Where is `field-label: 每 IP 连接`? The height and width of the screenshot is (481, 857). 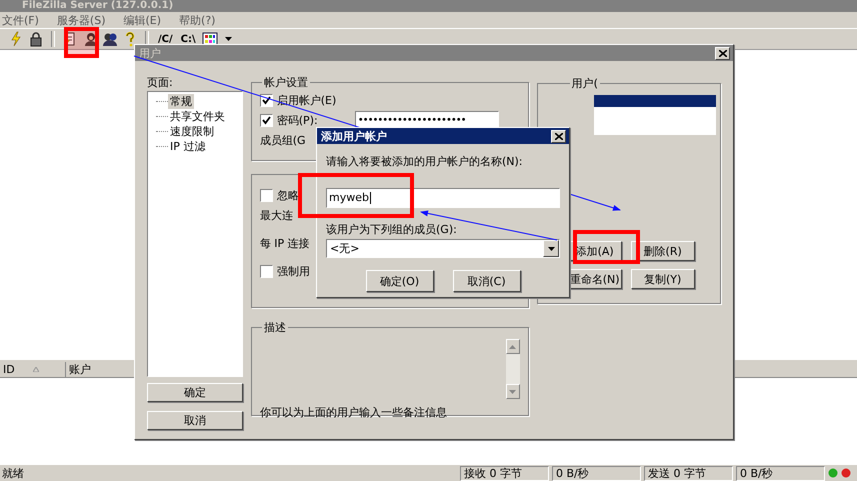 field-label: 每 IP 连接 is located at coordinates (285, 243).